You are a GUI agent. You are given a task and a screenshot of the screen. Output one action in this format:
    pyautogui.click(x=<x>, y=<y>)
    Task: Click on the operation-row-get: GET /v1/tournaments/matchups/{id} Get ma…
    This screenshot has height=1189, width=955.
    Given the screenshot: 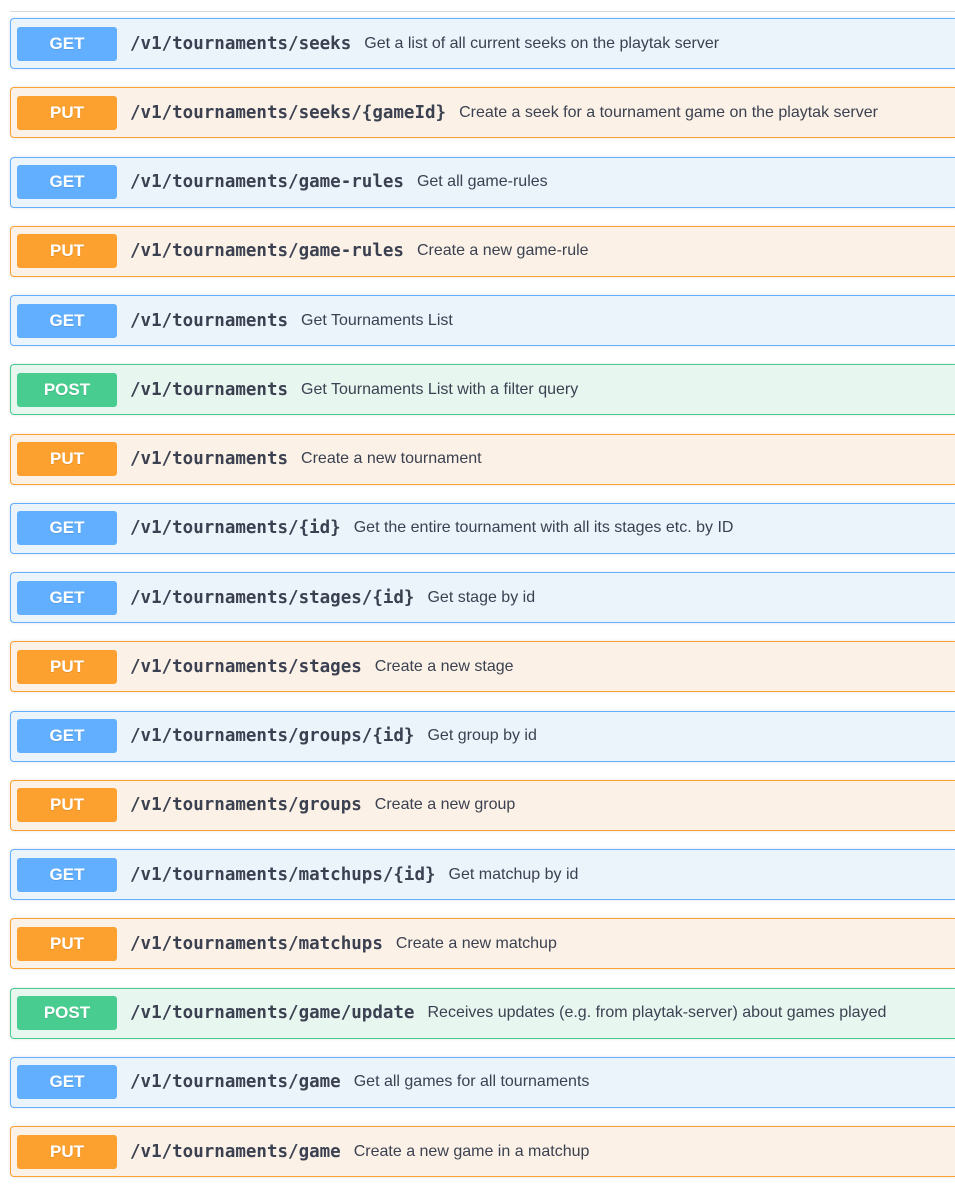 What is the action you would take?
    pyautogui.click(x=482, y=874)
    